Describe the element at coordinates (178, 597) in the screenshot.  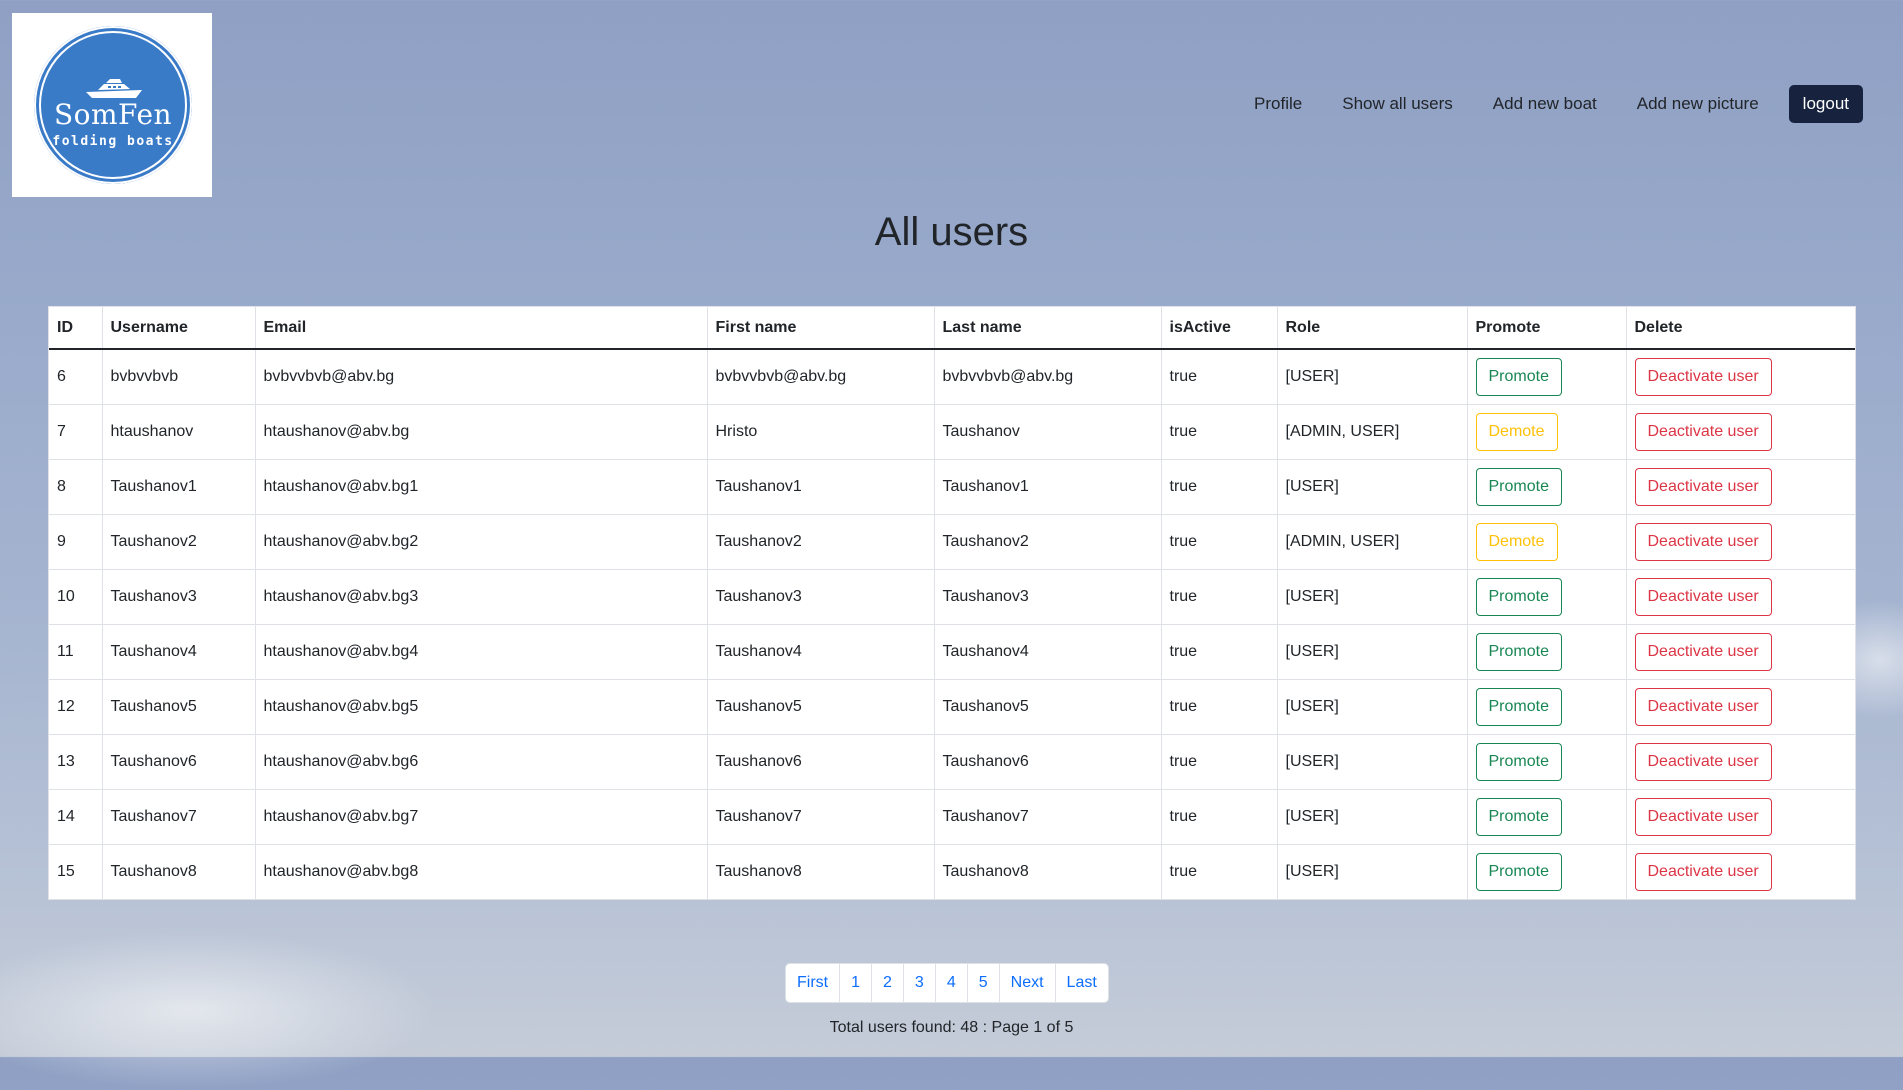
I see `cell-username: Taushanov3` at that location.